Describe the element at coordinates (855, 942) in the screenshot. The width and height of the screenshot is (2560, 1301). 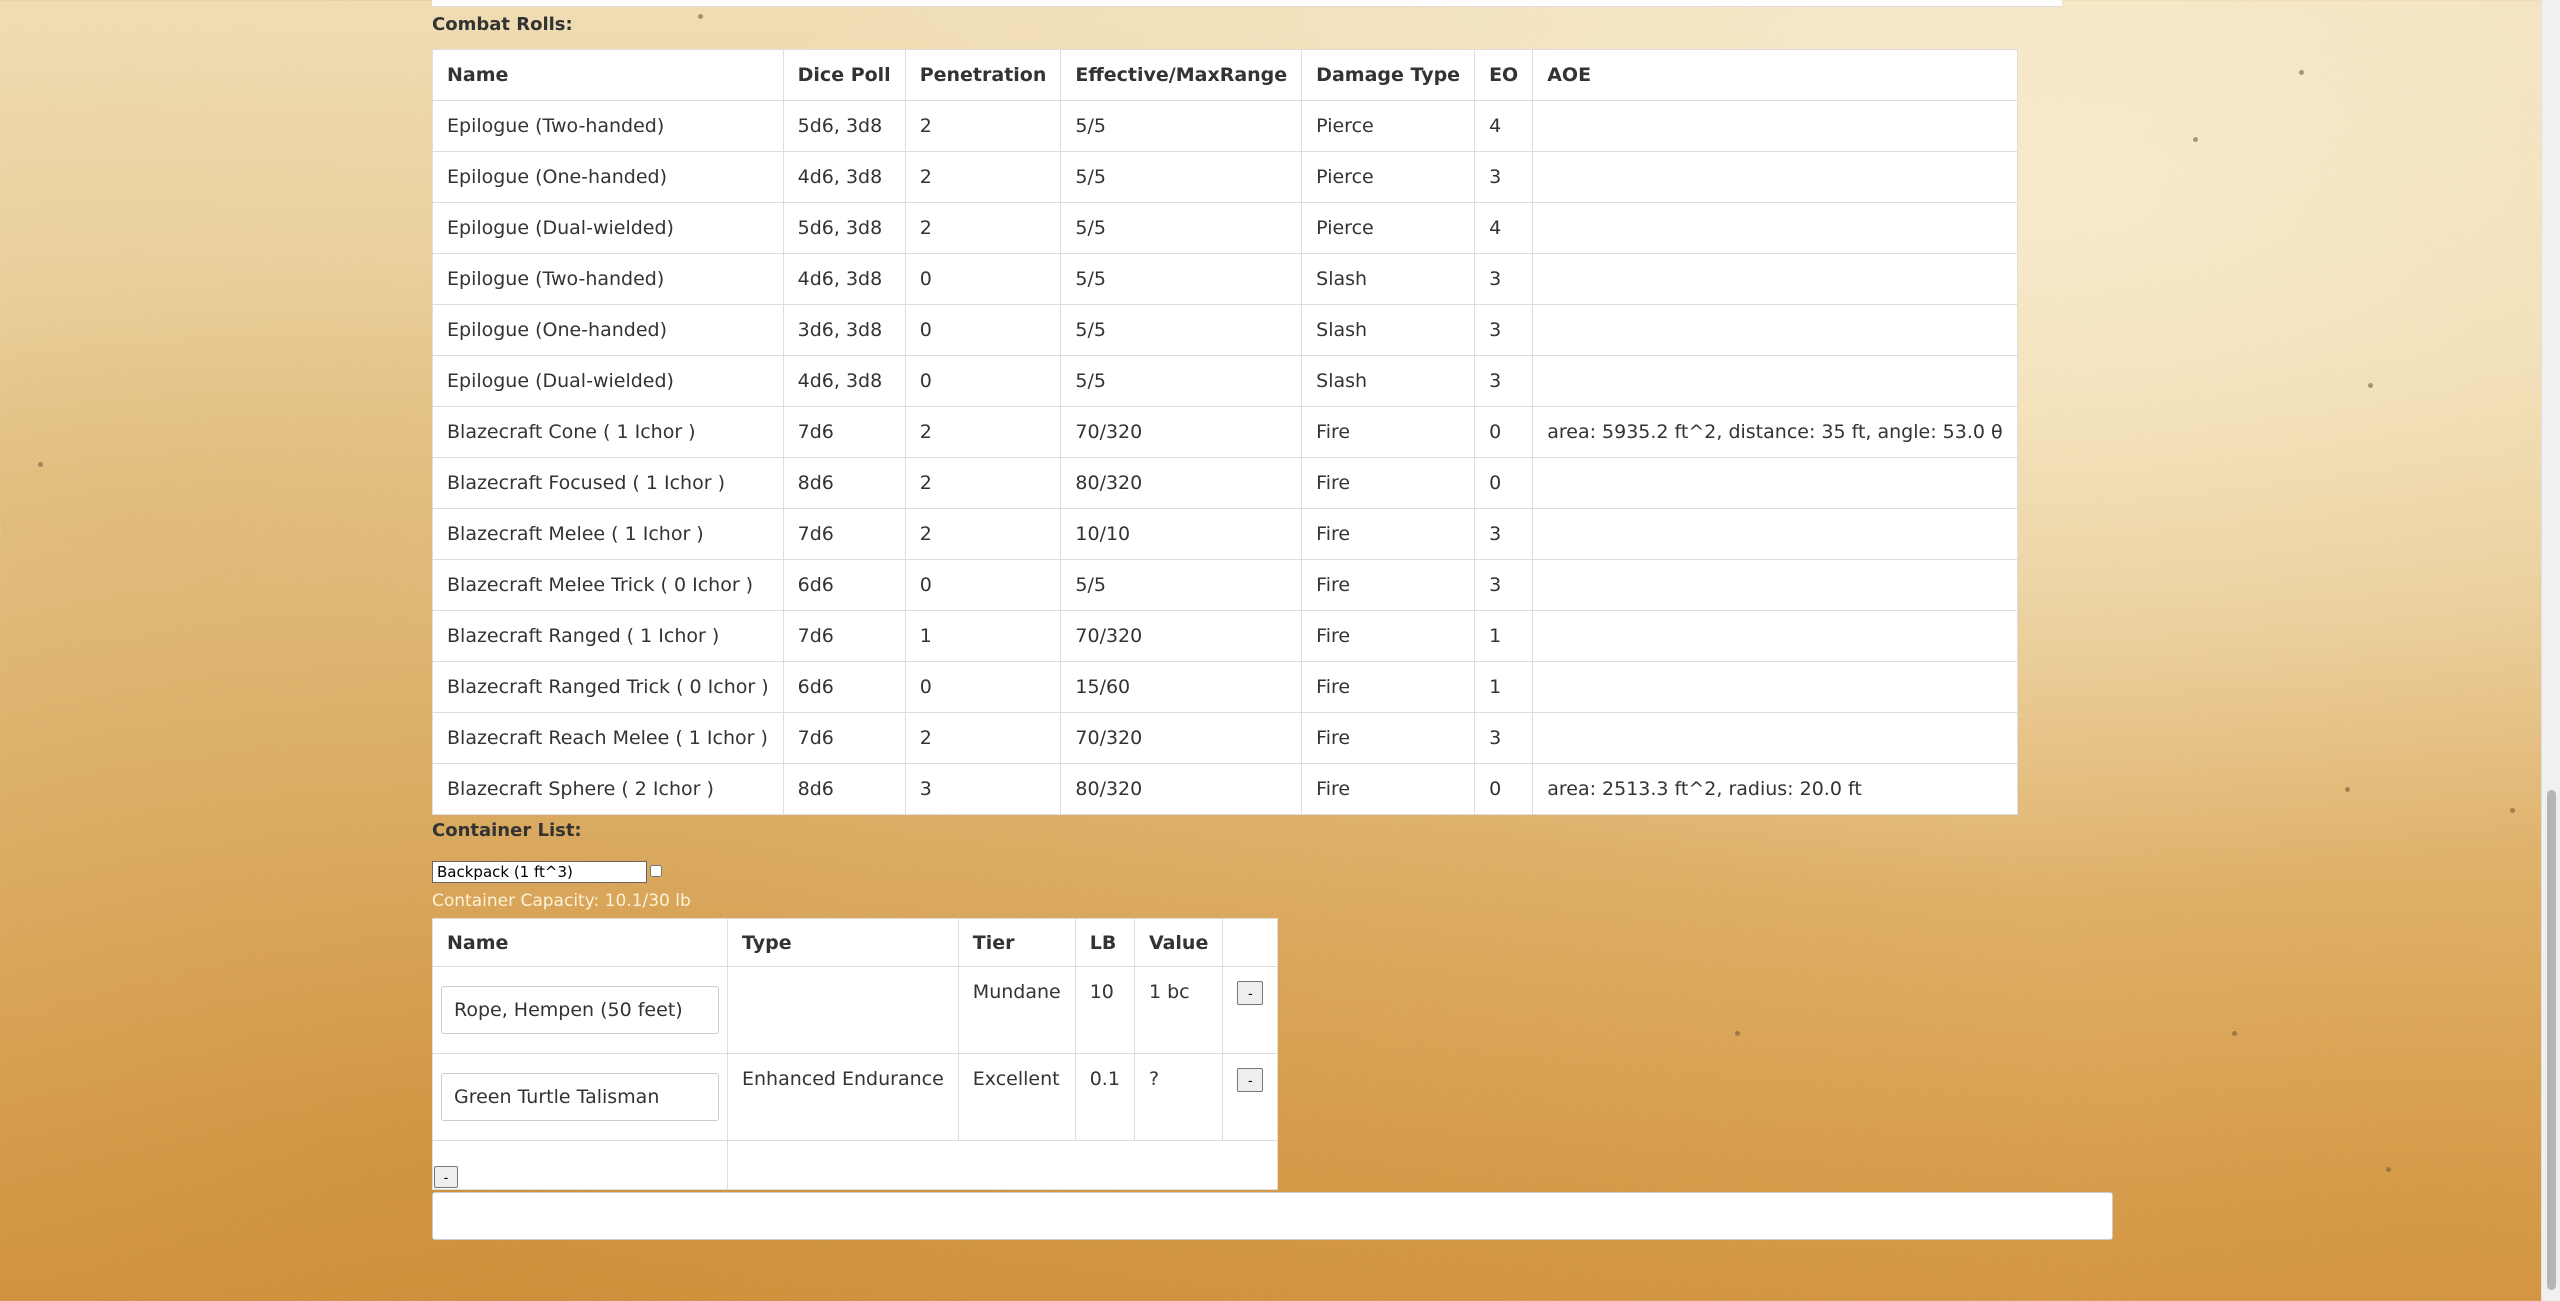
I see `container-header-row: Name Type Tier LB Value` at that location.